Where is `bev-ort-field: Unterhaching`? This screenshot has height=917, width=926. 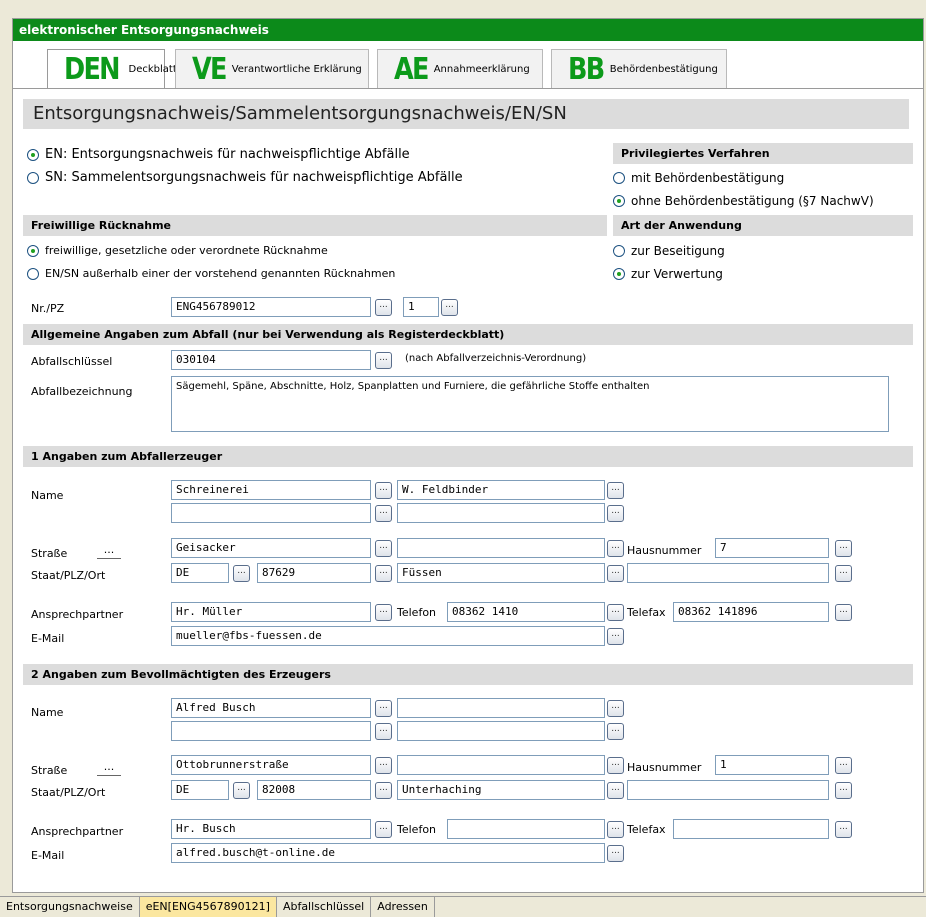
bev-ort-field: Unterhaching is located at coordinates (501, 790).